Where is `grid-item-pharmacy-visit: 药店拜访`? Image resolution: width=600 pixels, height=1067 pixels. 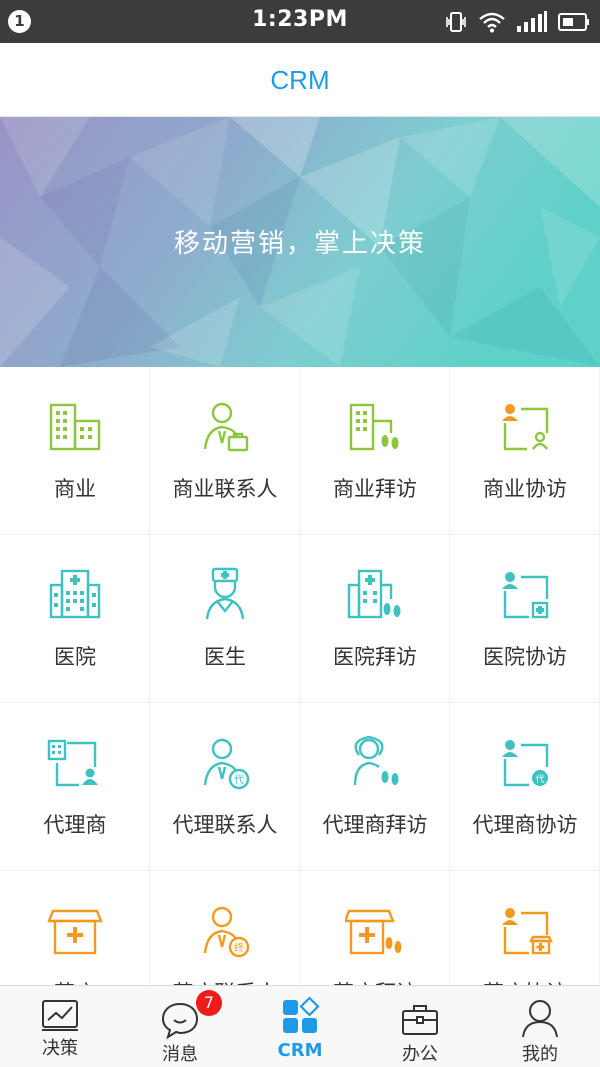 grid-item-pharmacy-visit: 药店拜访 is located at coordinates (375, 928).